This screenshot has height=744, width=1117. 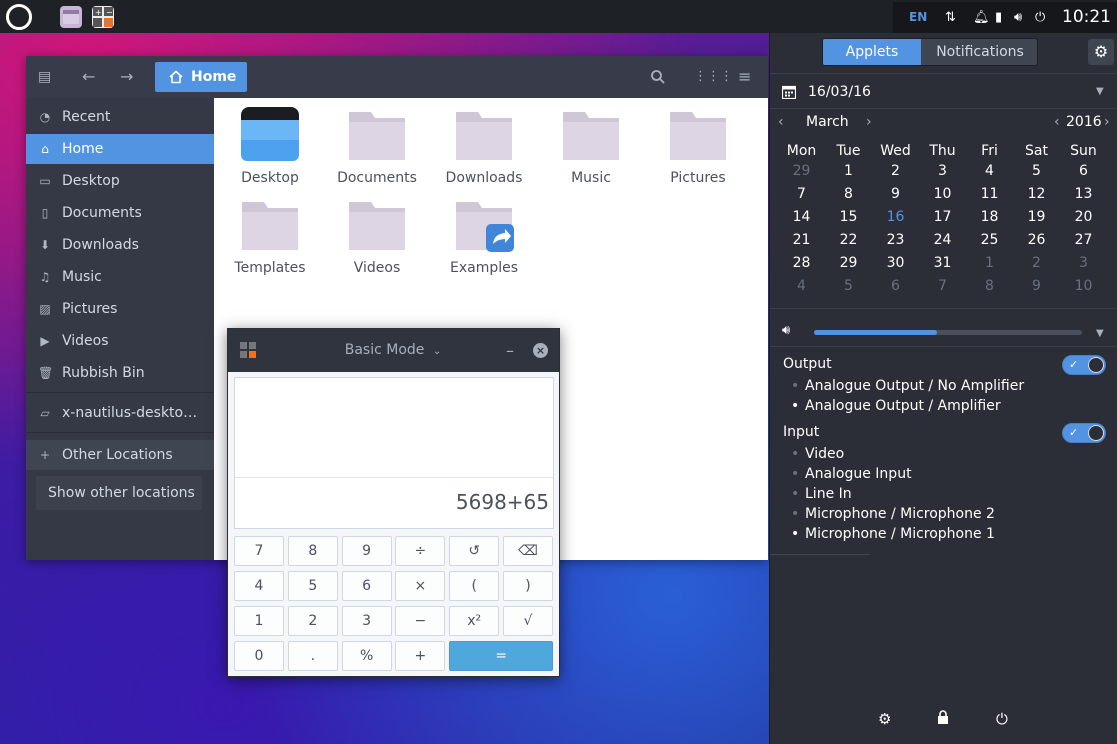 I want to click on calendar-day: 27, so click(x=1083, y=240).